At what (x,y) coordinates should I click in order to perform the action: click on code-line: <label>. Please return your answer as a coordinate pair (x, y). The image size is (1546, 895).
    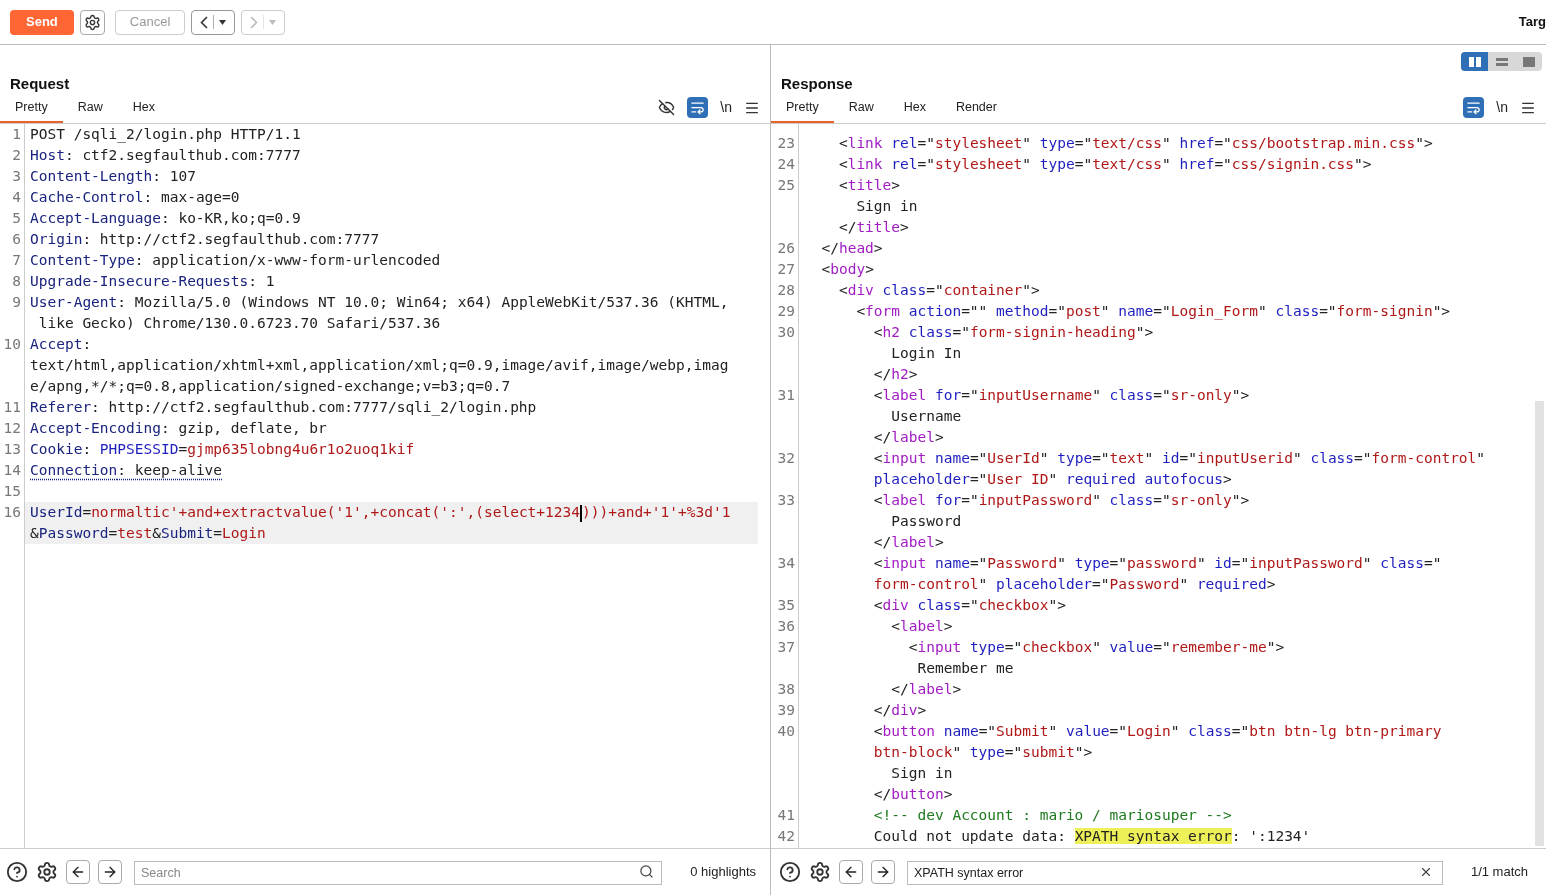
    Looking at the image, I should click on (922, 626).